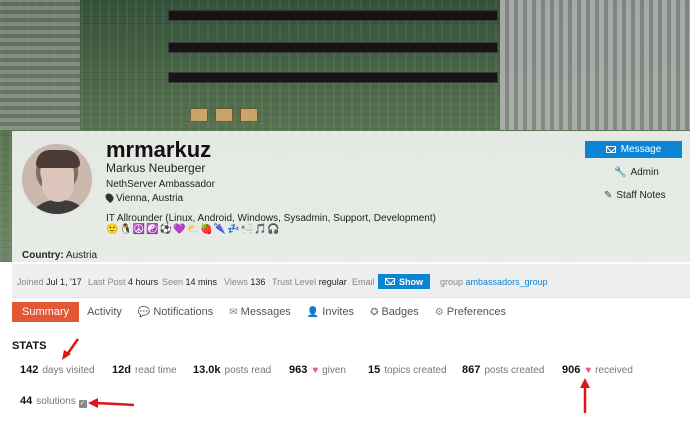 The width and height of the screenshot is (690, 422). Describe the element at coordinates (641, 195) in the screenshot. I see `staff-notes-label: Staff Notes` at that location.